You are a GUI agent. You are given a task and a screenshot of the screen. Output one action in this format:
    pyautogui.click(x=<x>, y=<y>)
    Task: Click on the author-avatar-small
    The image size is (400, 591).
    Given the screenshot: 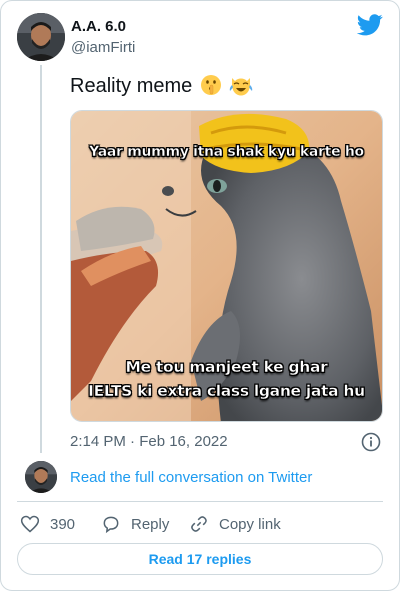 What is the action you would take?
    pyautogui.click(x=41, y=477)
    